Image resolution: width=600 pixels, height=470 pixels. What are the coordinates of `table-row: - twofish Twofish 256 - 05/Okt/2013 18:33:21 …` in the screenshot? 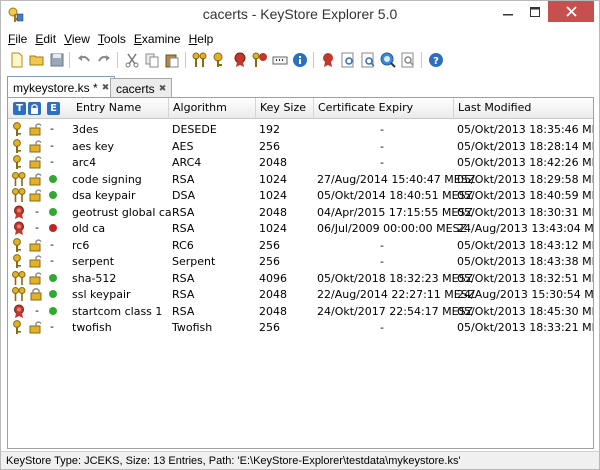 It's located at (300, 327).